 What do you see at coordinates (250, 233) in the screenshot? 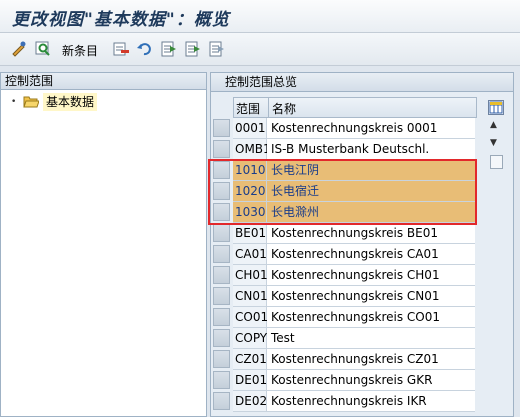
I see `cell-area-code: BE01` at bounding box center [250, 233].